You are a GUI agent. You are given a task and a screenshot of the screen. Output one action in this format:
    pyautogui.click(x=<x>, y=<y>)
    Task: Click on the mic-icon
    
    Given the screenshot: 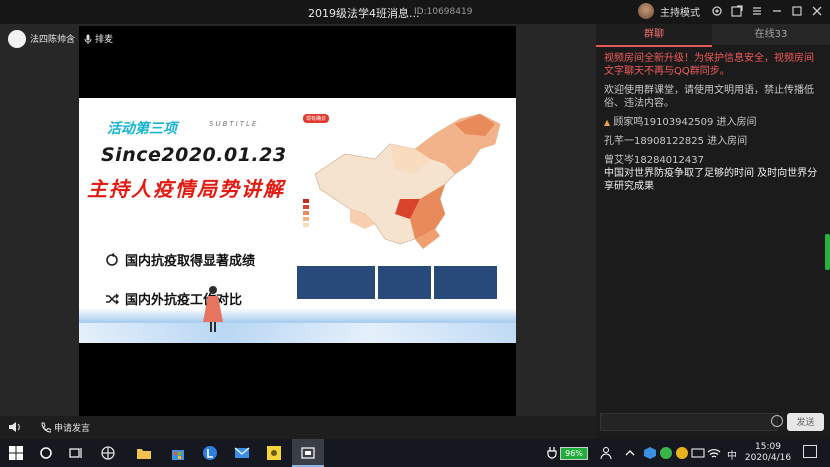 What is the action you would take?
    pyautogui.click(x=88, y=39)
    